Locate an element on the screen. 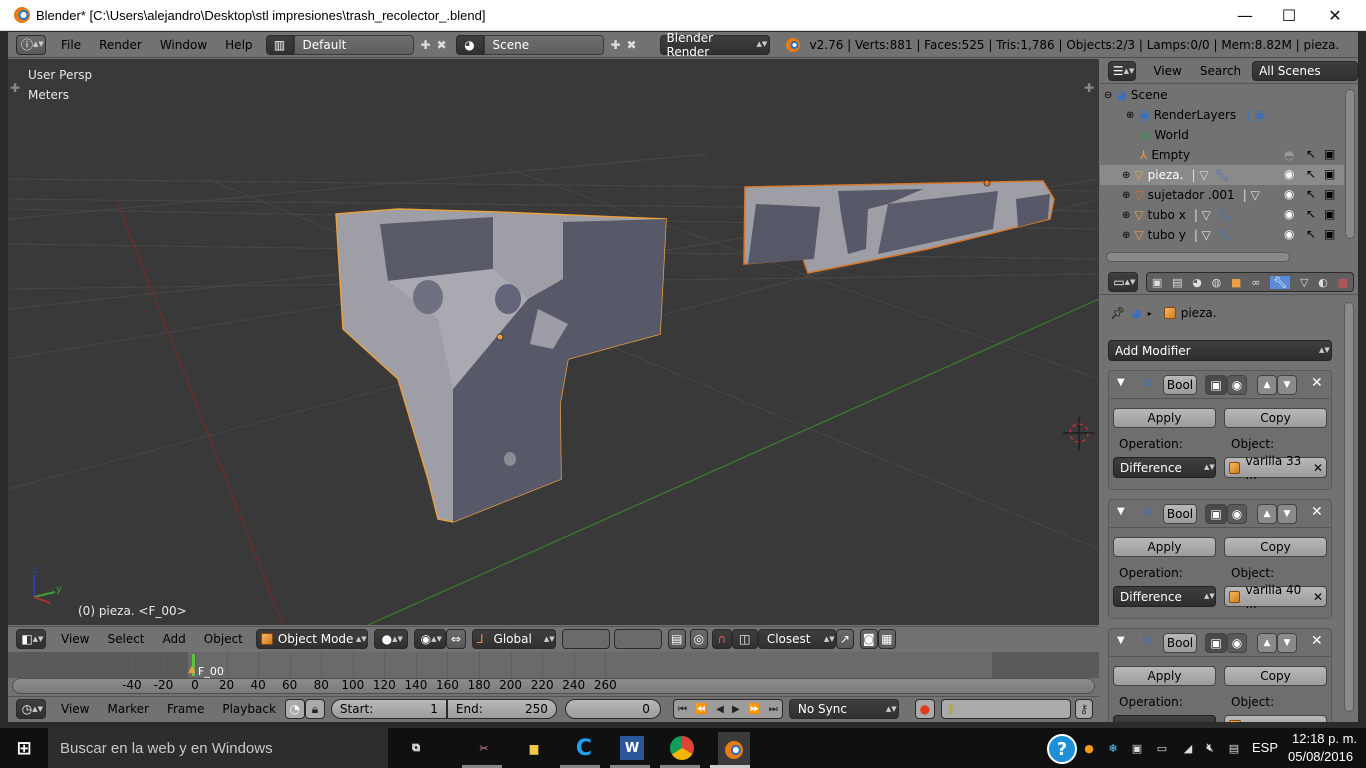 This screenshot has height=768, width=1366. operation-dropdown: Difference ▲▼ is located at coordinates (1164, 596).